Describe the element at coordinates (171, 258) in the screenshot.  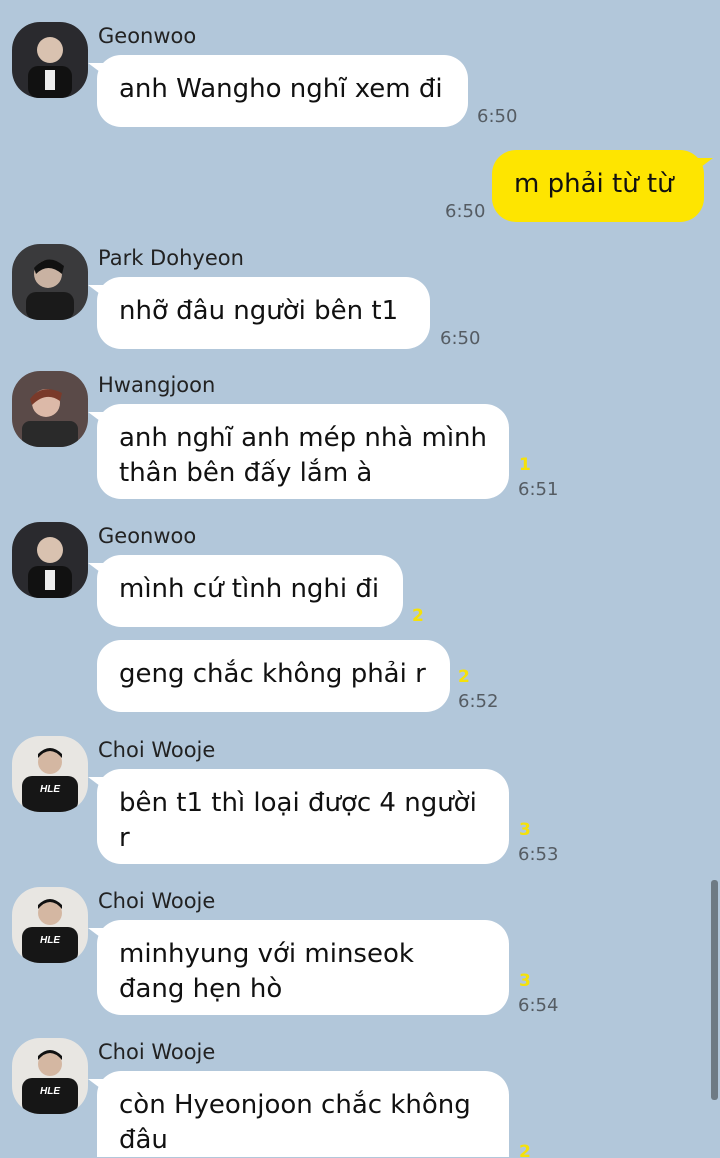
I see `sender-name: Park Dohyeon` at that location.